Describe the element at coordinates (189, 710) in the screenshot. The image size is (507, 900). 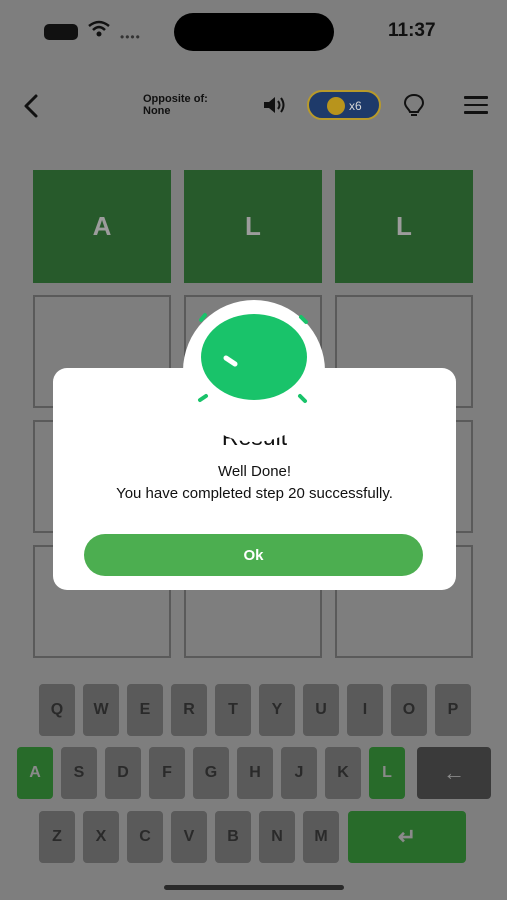
I see `key-r: R` at that location.